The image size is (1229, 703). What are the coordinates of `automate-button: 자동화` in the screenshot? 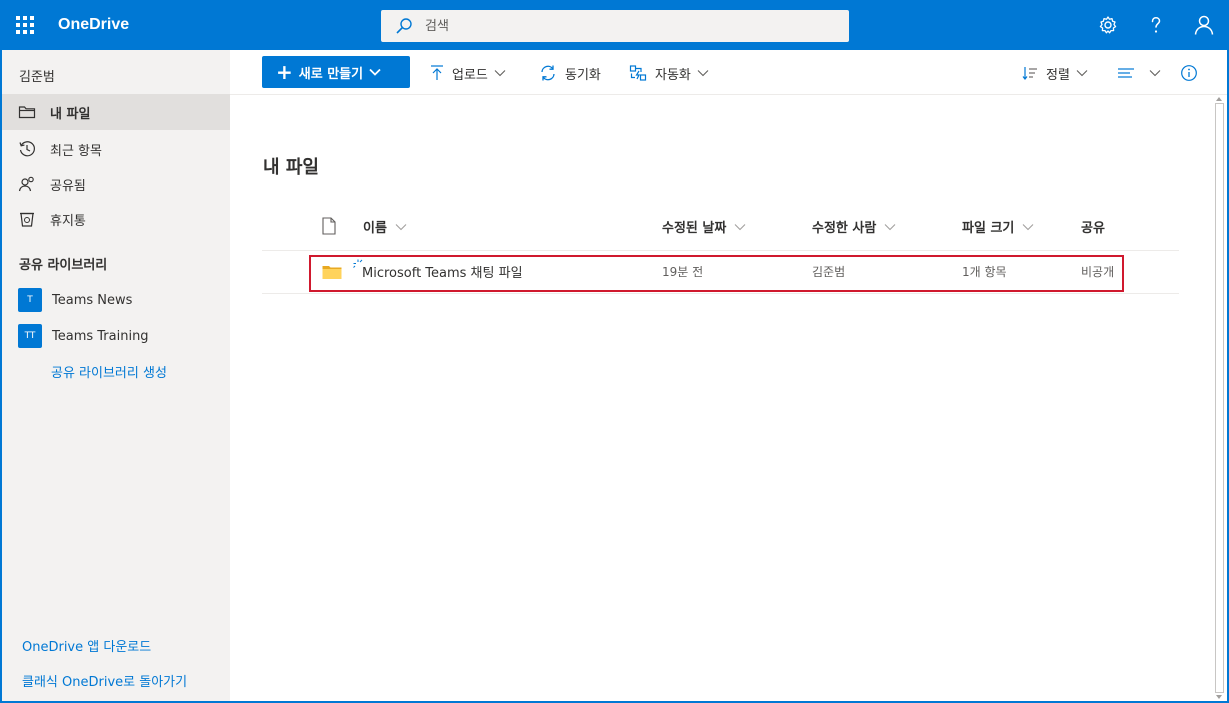 It's located at (669, 73).